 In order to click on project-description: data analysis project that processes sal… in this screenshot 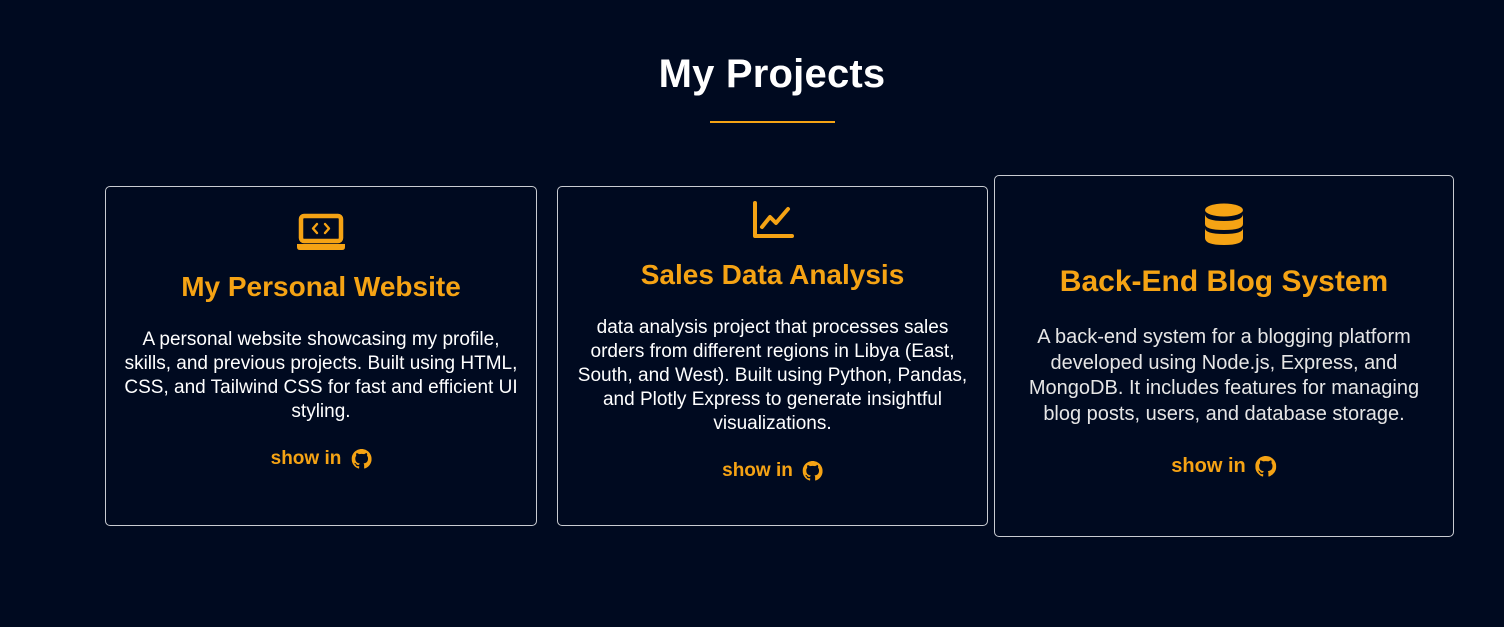, I will do `click(772, 375)`.